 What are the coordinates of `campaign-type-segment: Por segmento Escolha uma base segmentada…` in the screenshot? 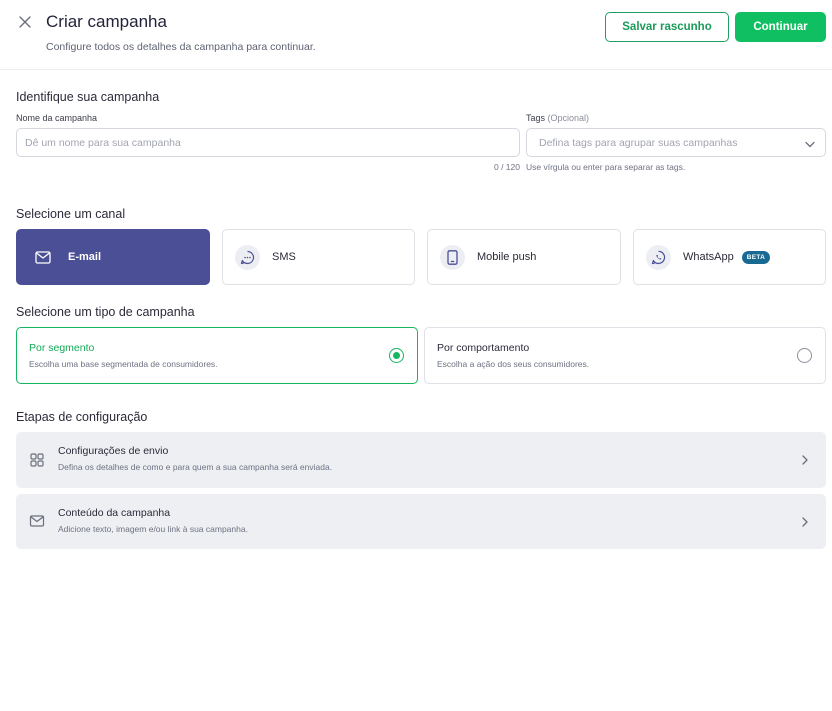 It's located at (217, 355).